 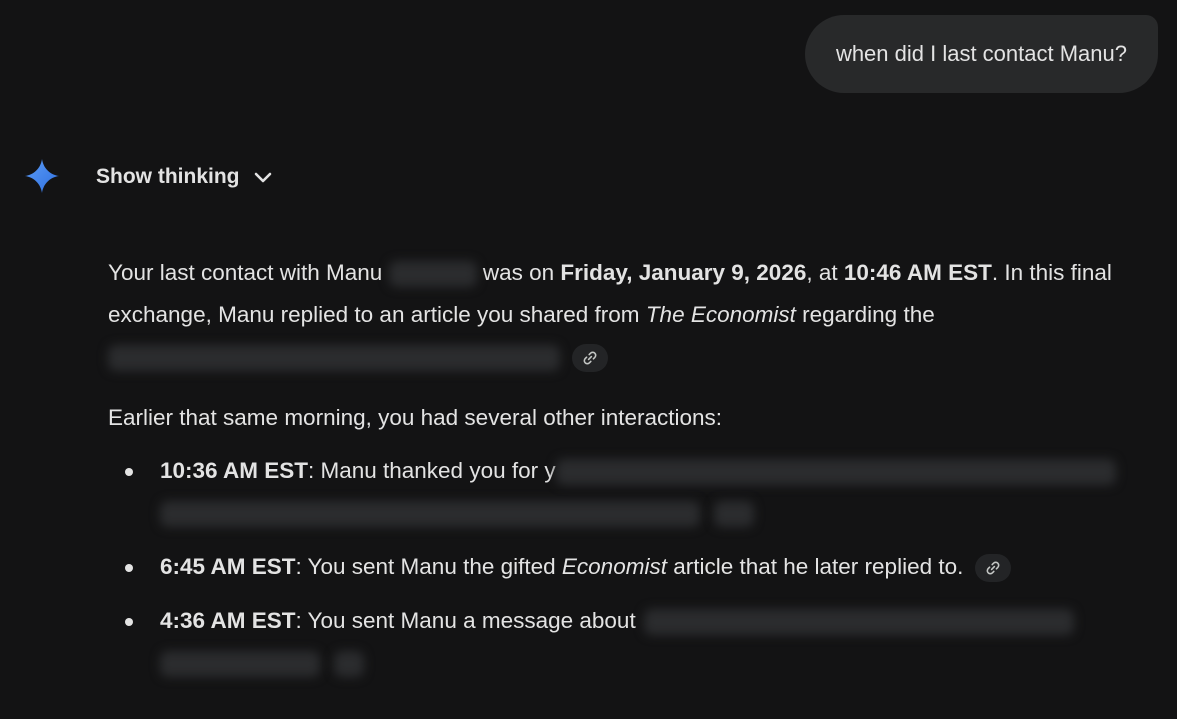 What do you see at coordinates (917, 272) in the screenshot?
I see `last-contact-time: 10:46 AM EST` at bounding box center [917, 272].